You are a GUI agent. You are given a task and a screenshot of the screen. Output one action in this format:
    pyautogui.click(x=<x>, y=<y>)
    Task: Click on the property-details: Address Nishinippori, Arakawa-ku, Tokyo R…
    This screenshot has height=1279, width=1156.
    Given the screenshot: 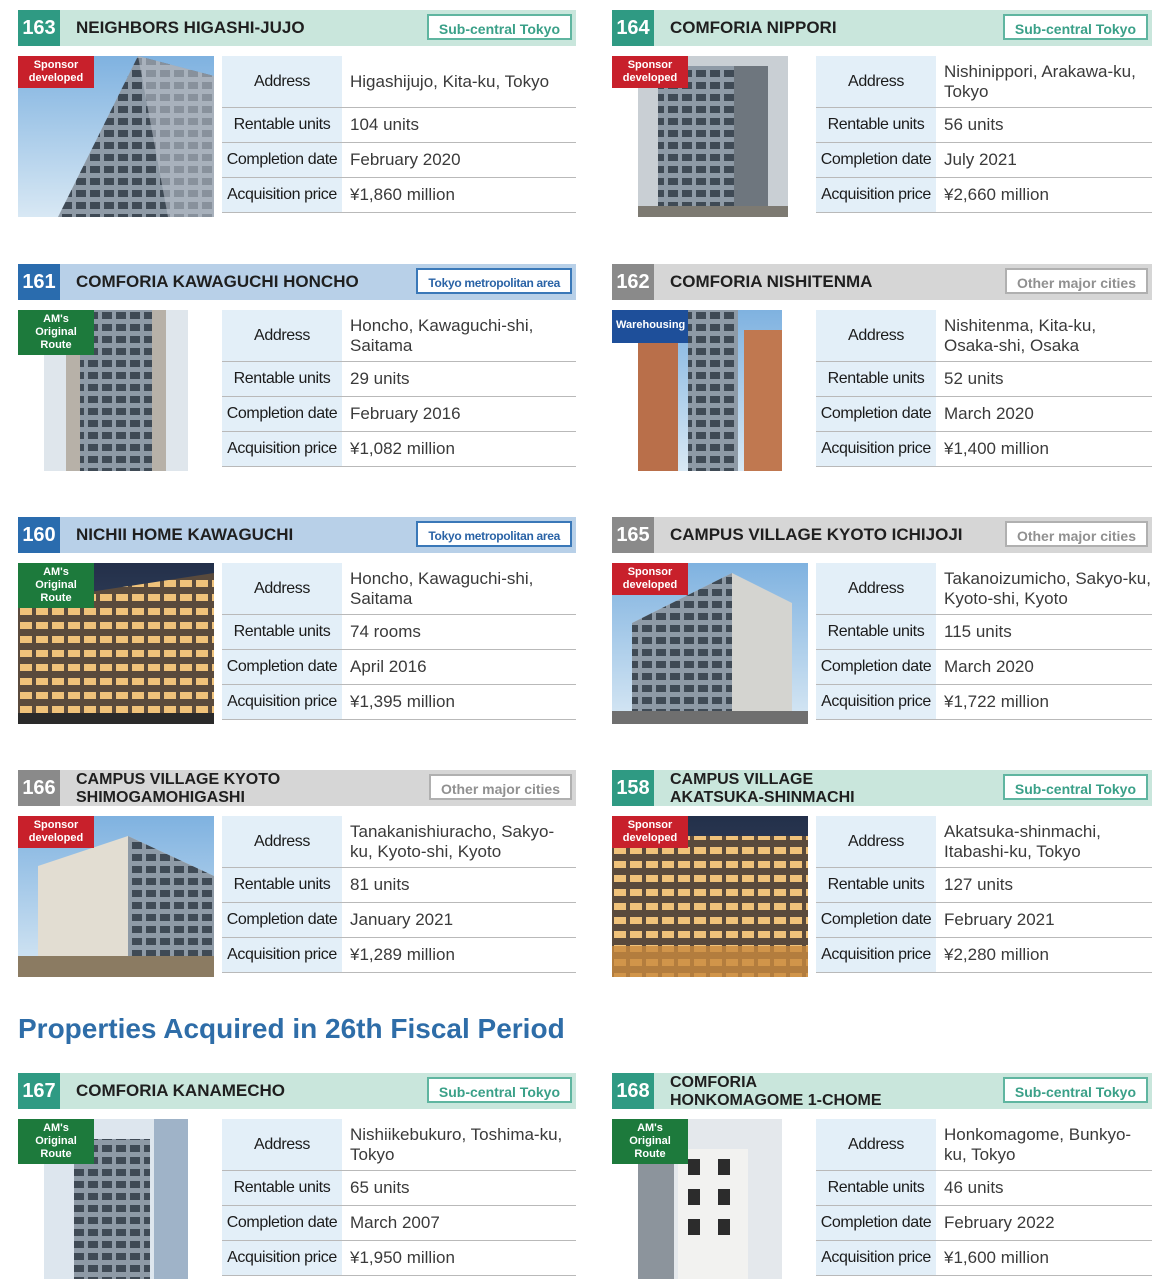 What is the action you would take?
    pyautogui.click(x=984, y=134)
    